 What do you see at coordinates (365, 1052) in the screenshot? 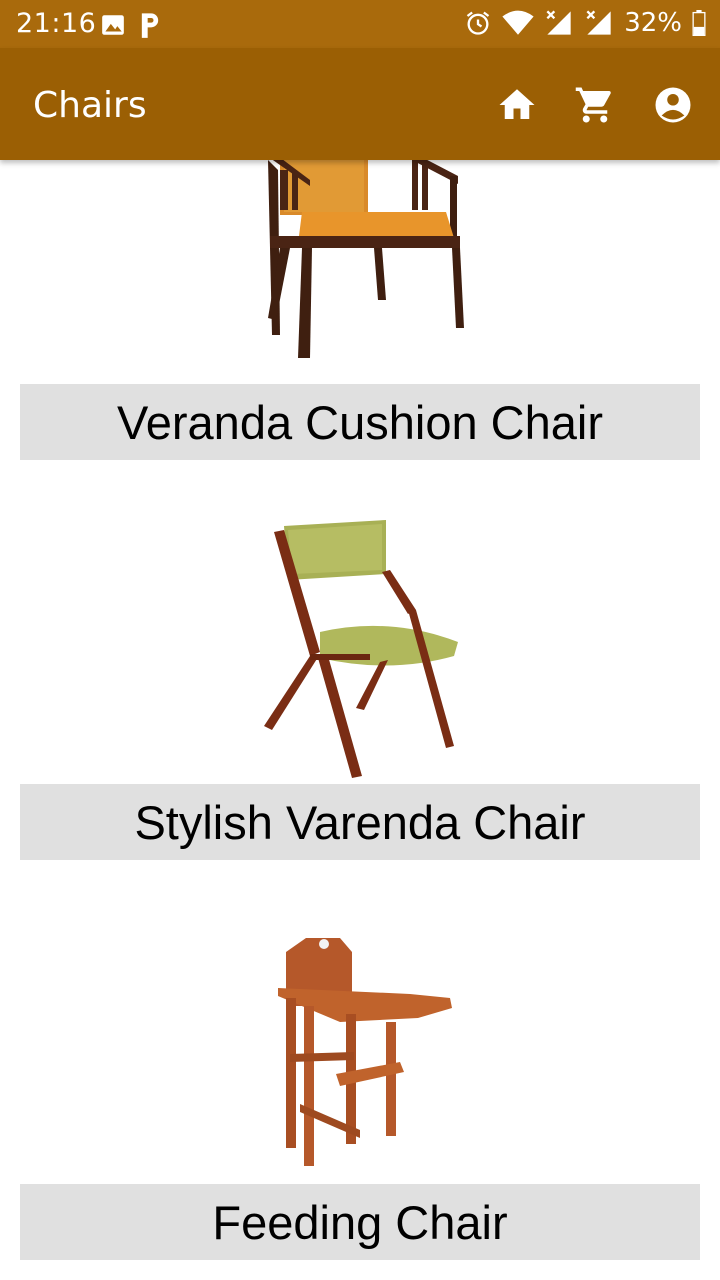
I see `feeding-chair-image` at bounding box center [365, 1052].